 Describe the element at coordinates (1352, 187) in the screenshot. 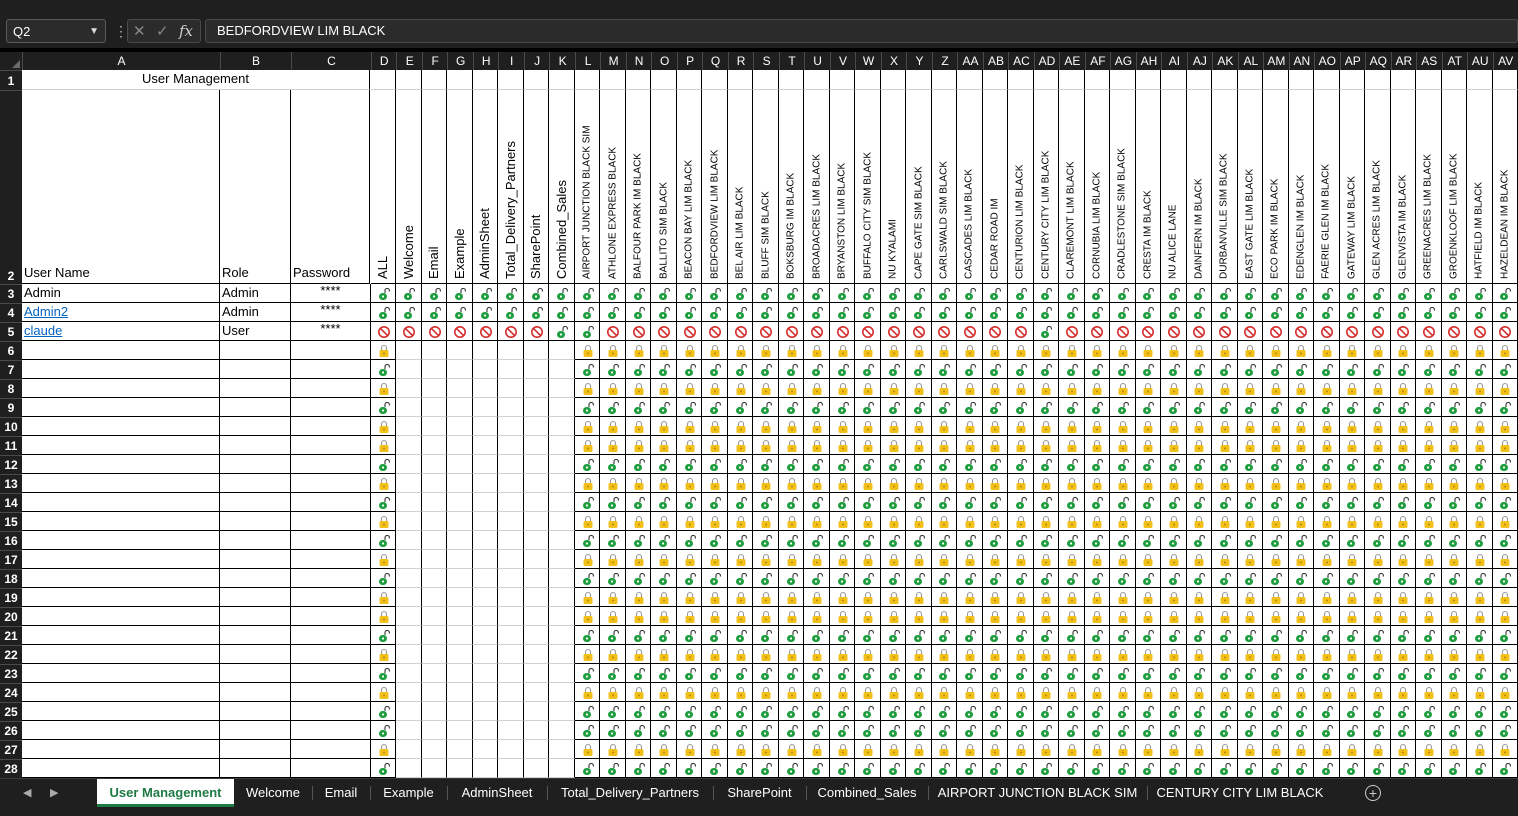

I see `permission-header-cell: GATEWAY LIM BLACK` at that location.